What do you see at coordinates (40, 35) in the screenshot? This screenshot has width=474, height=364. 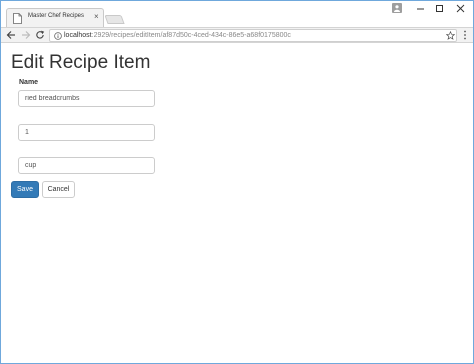 I see `reload-icon` at bounding box center [40, 35].